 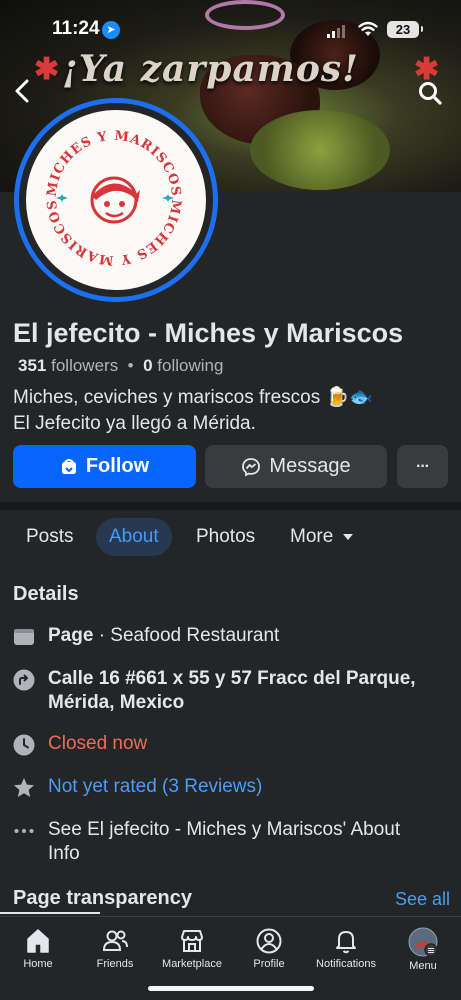 What do you see at coordinates (210, 69) in the screenshot?
I see `cover-headline: ¡Ya zarpamos!` at bounding box center [210, 69].